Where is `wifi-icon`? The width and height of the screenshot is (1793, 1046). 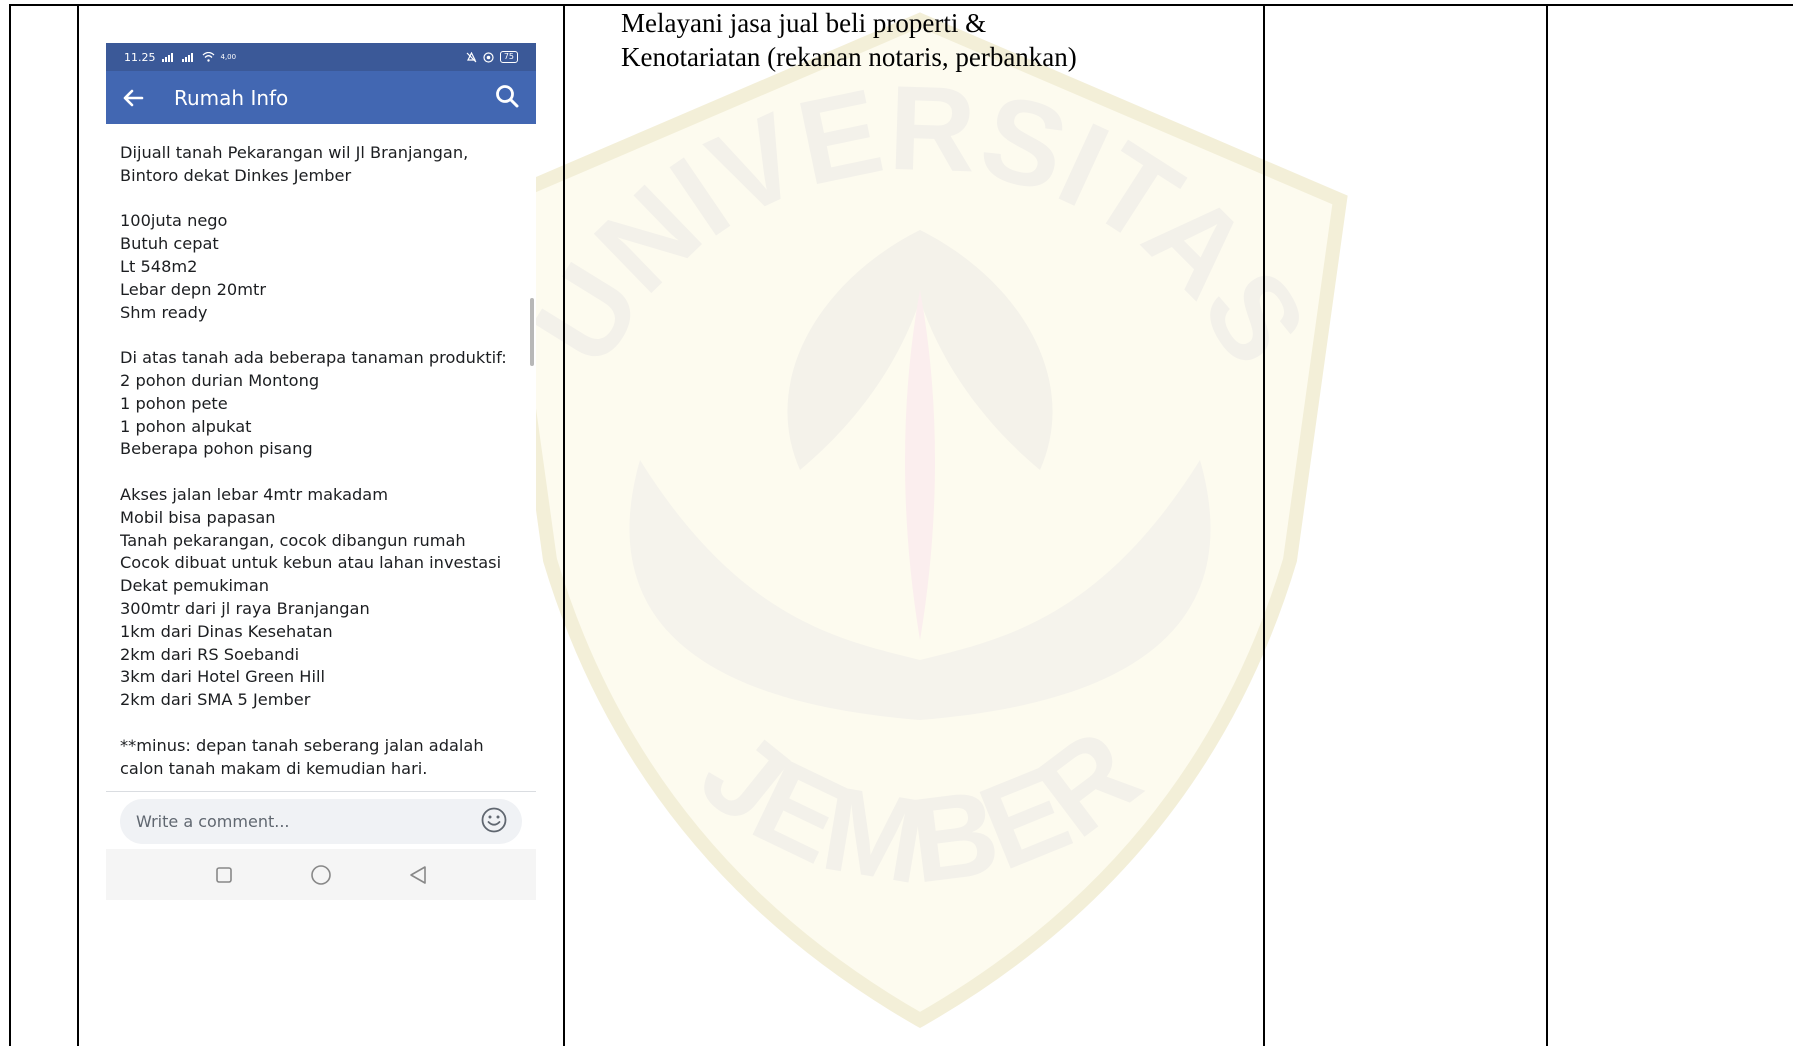
wifi-icon is located at coordinates (208, 57).